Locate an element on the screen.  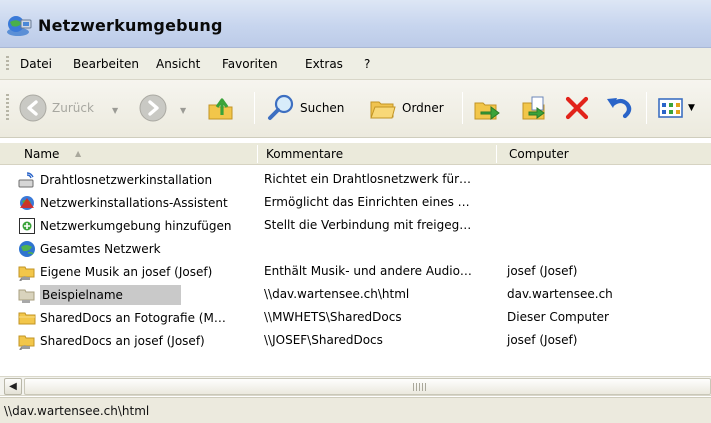
views-grid-icon is located at coordinates (670, 108).